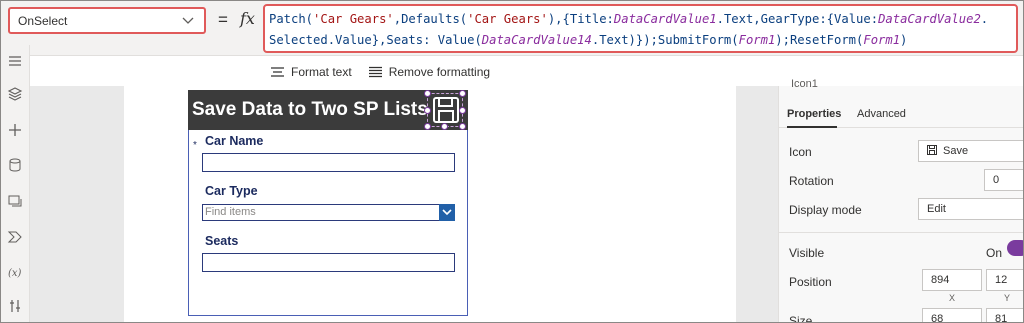 This screenshot has width=1024, height=323. Describe the element at coordinates (984, 19) in the screenshot. I see `formula-token: .` at that location.